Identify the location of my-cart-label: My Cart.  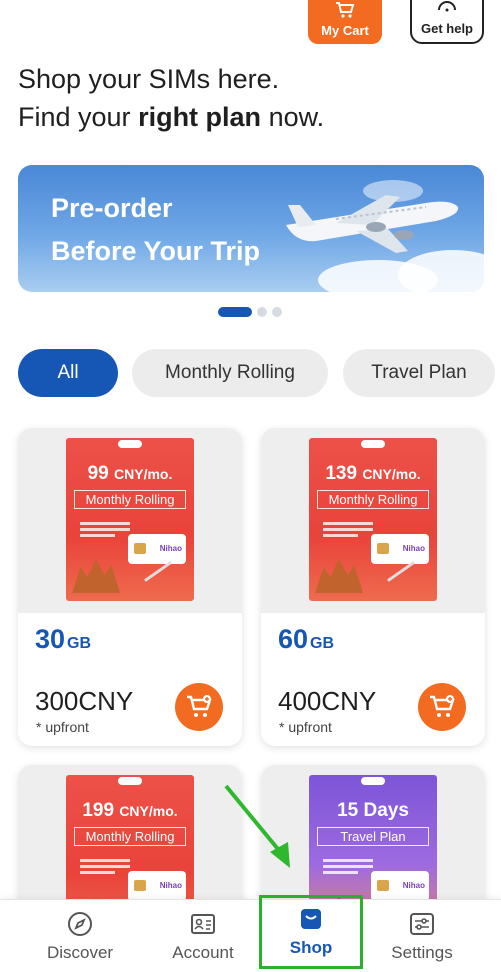
(345, 30).